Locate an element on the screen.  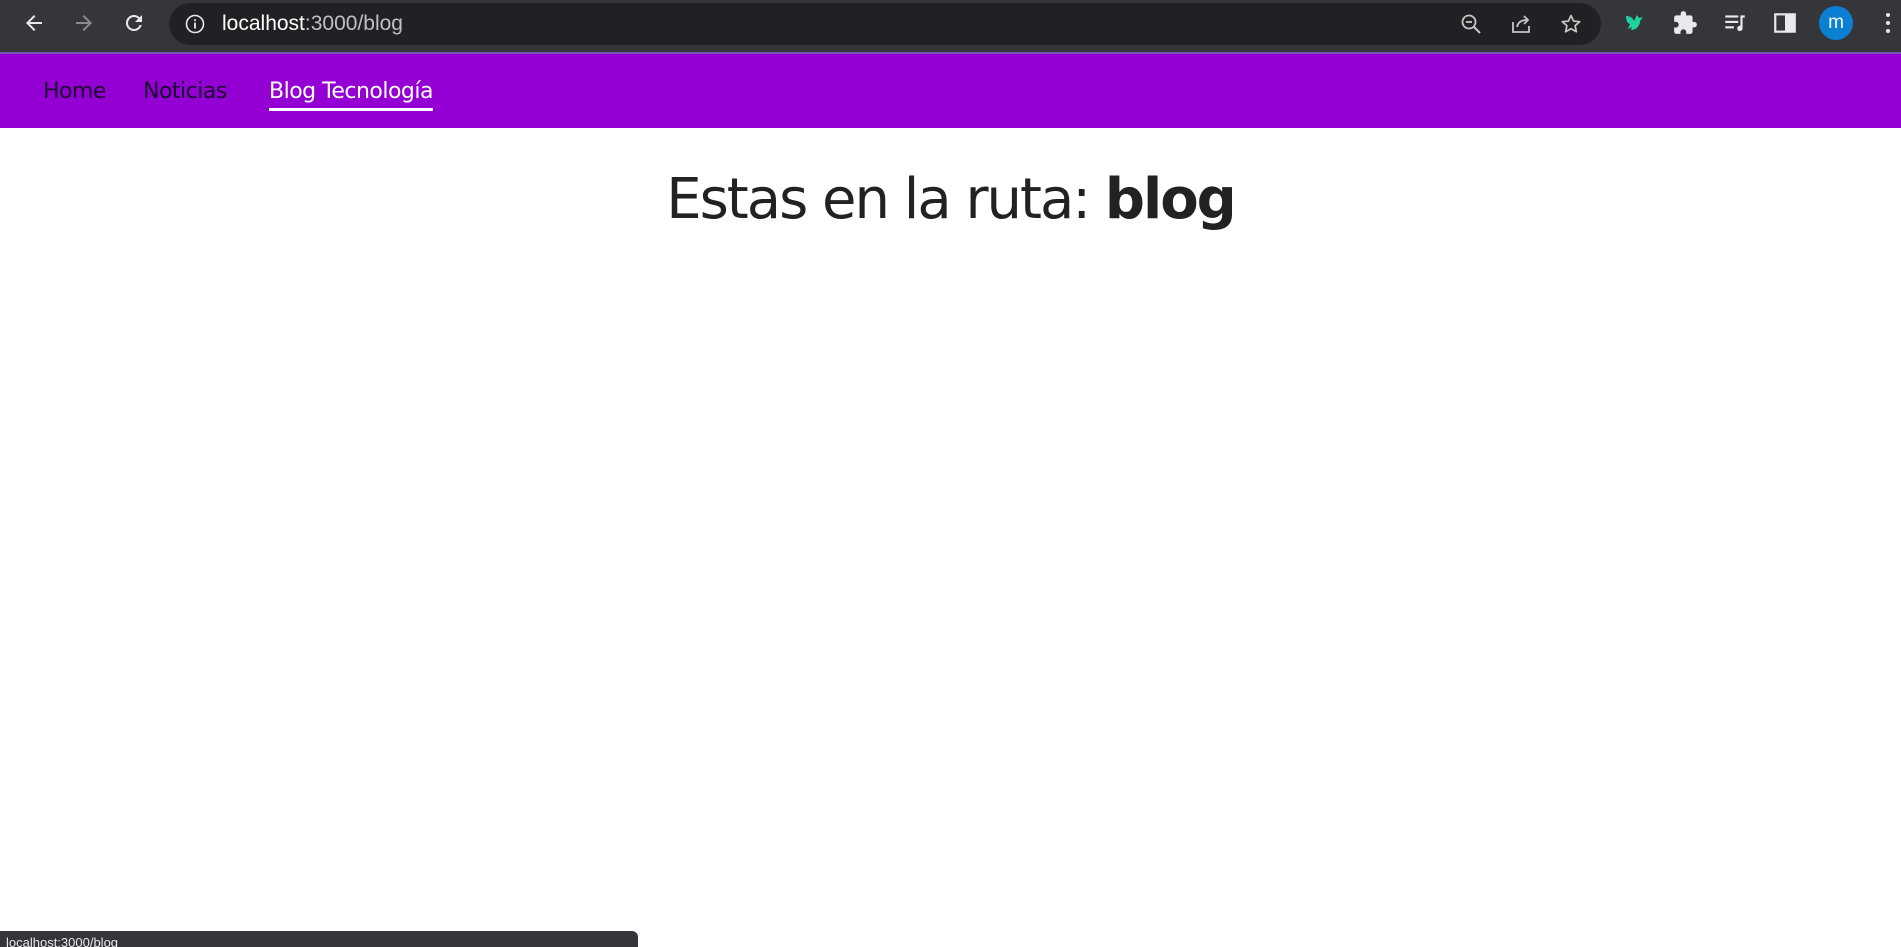
arrow-left-icon is located at coordinates (34, 23).